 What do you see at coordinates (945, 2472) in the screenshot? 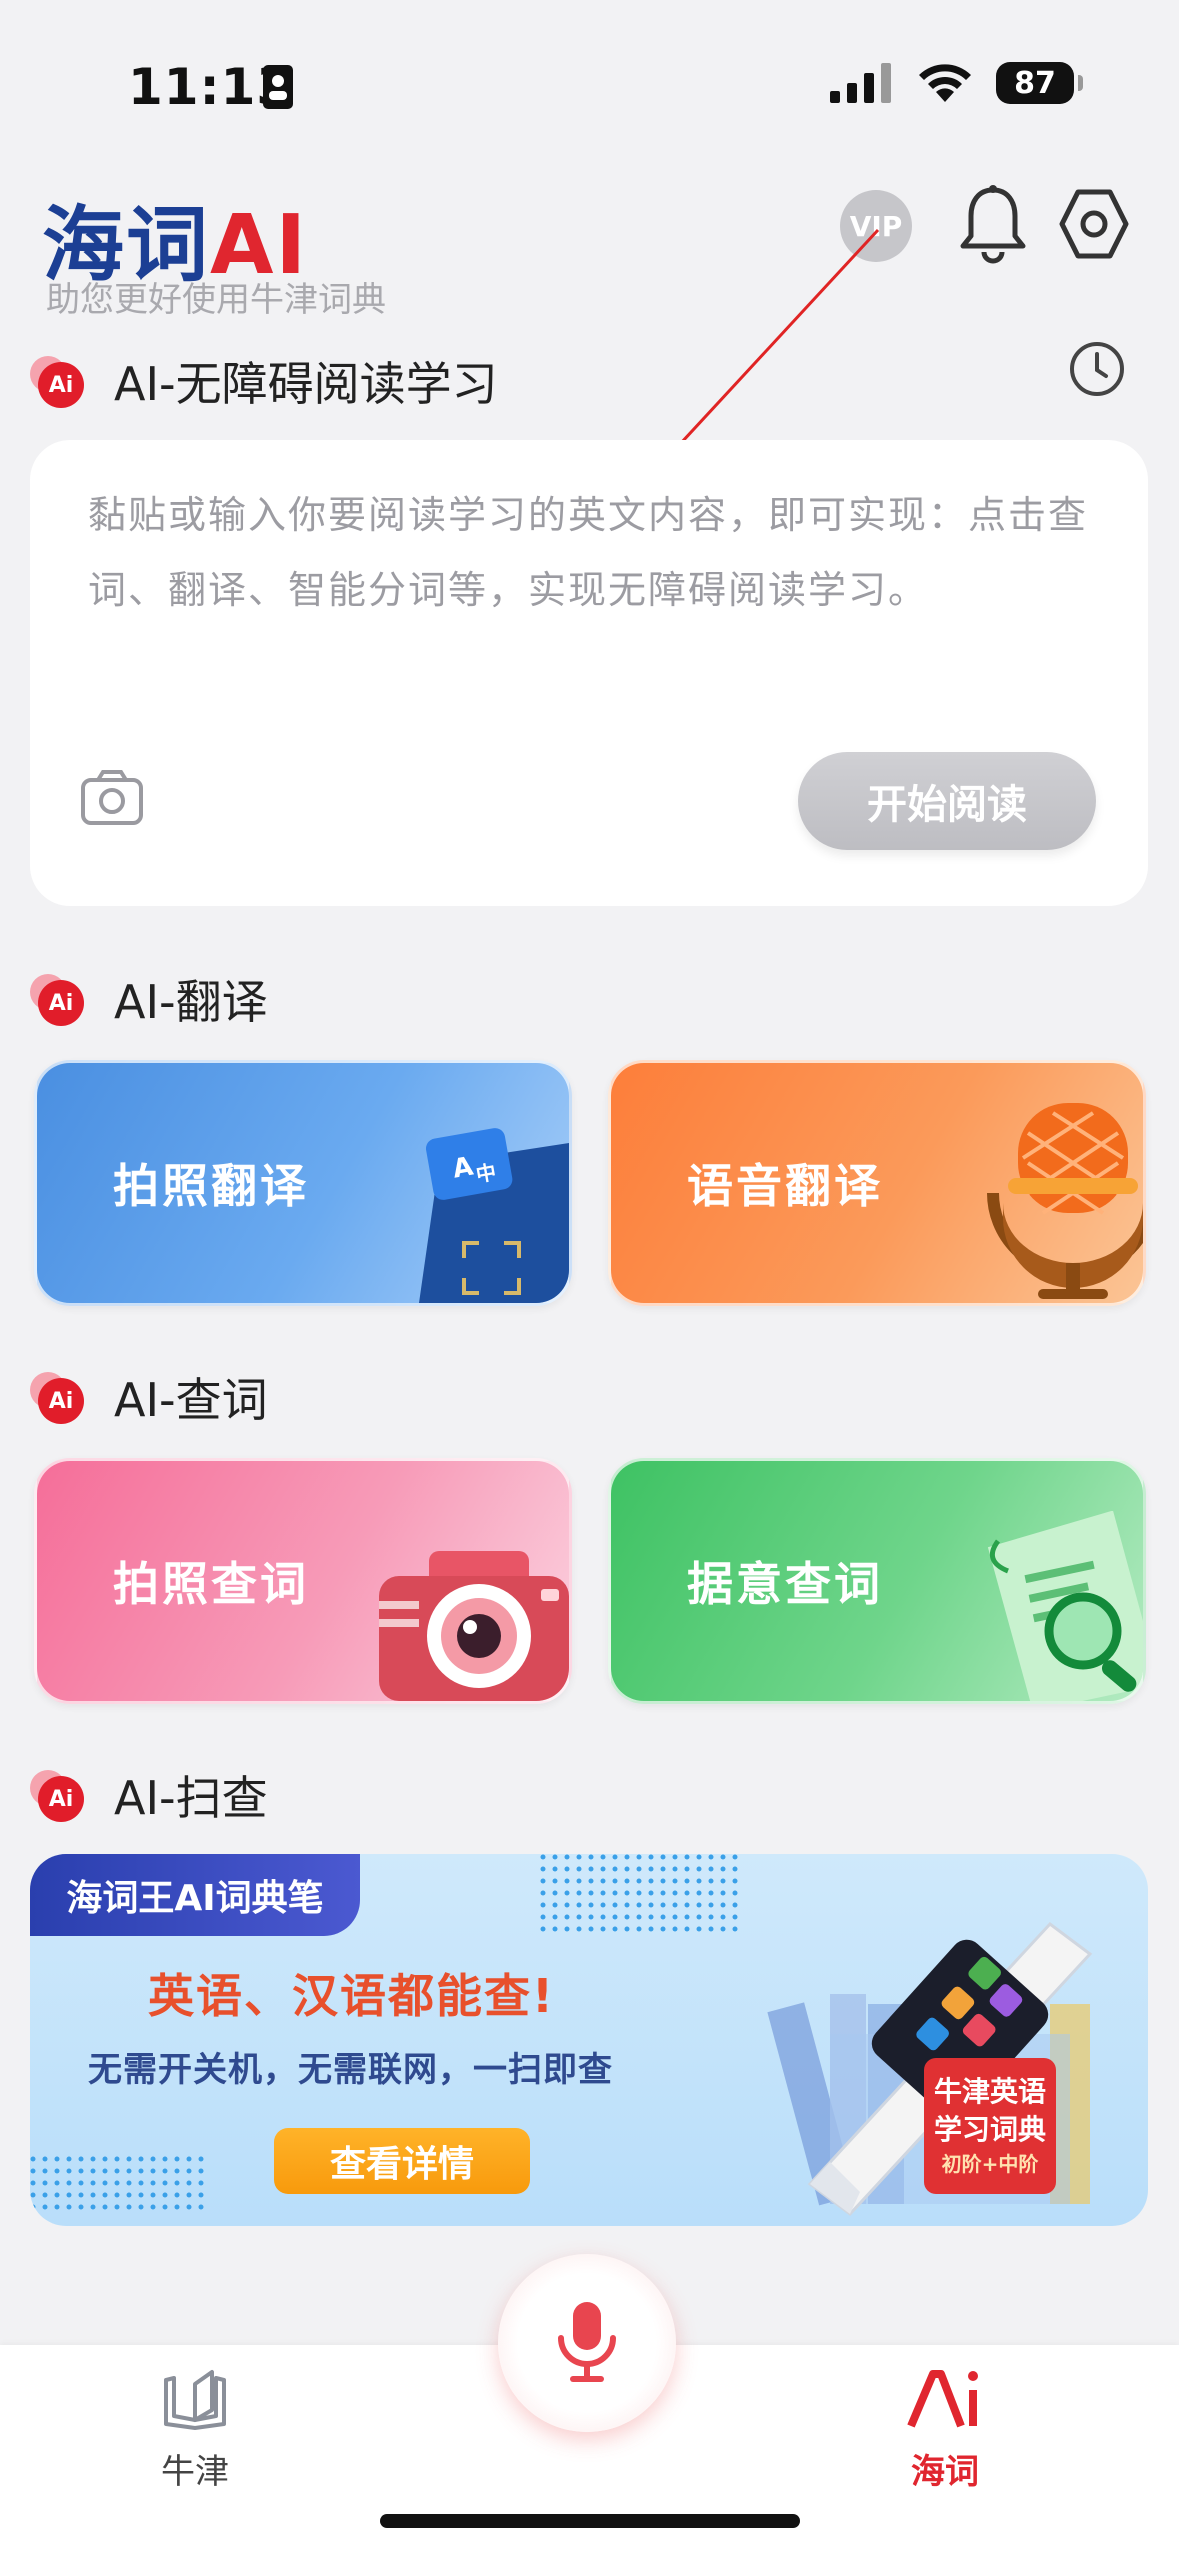
I see `tab-label: 海词` at bounding box center [945, 2472].